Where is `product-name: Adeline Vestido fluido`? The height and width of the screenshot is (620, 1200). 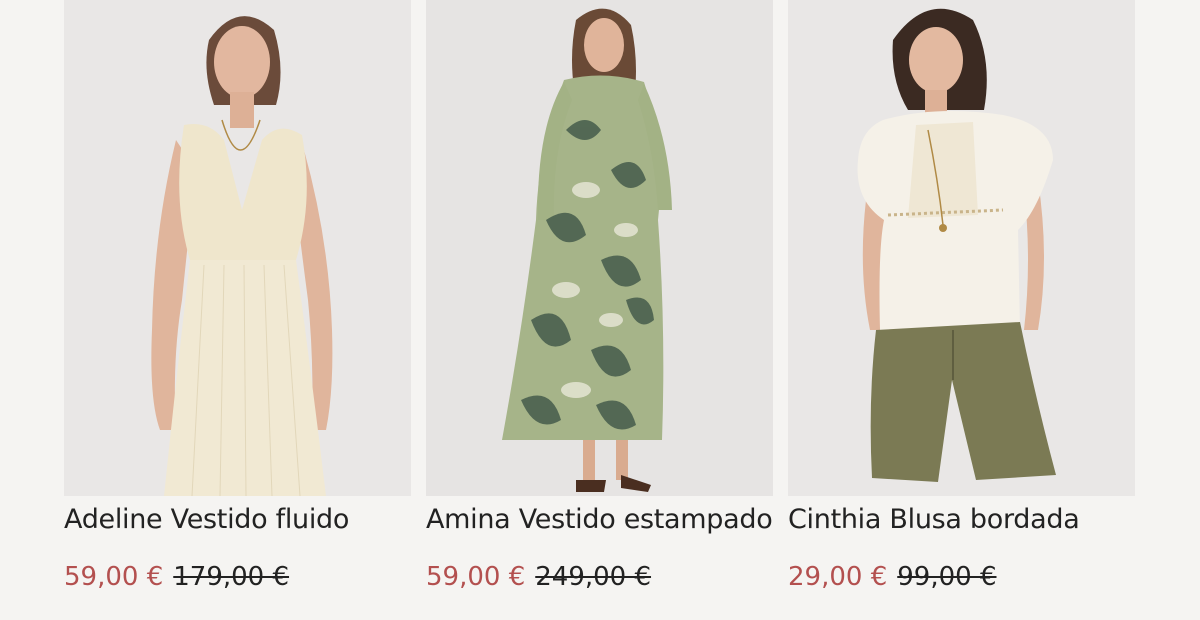 product-name: Adeline Vestido fluido is located at coordinates (206, 520).